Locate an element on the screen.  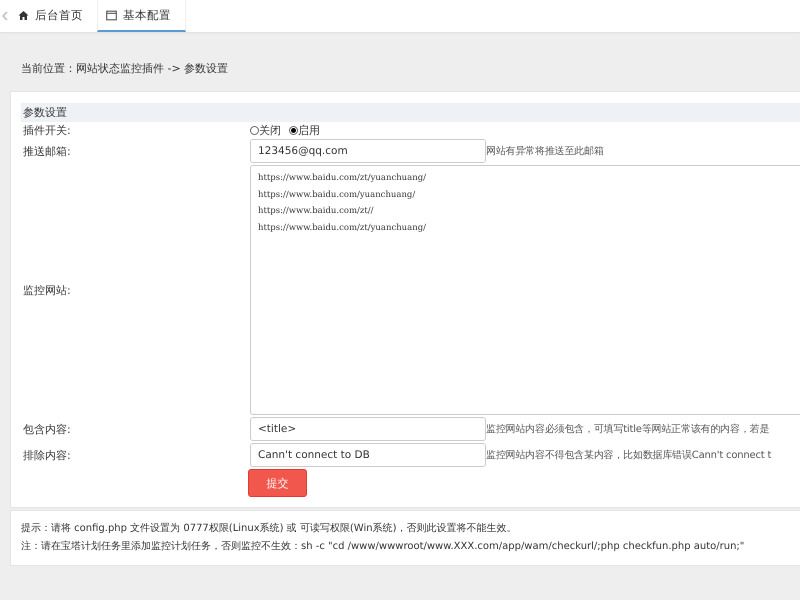
field-label: 监控网站: is located at coordinates (47, 290).